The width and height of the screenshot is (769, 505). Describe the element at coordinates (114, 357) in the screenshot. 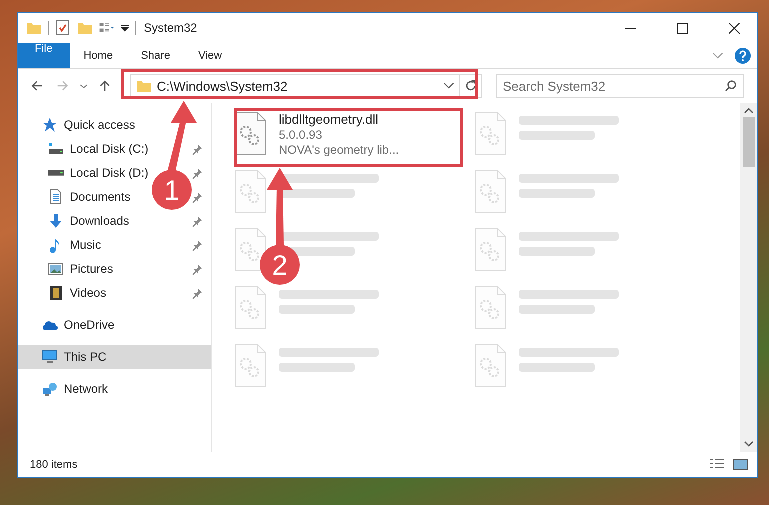

I see `nav-item: This PC` at that location.